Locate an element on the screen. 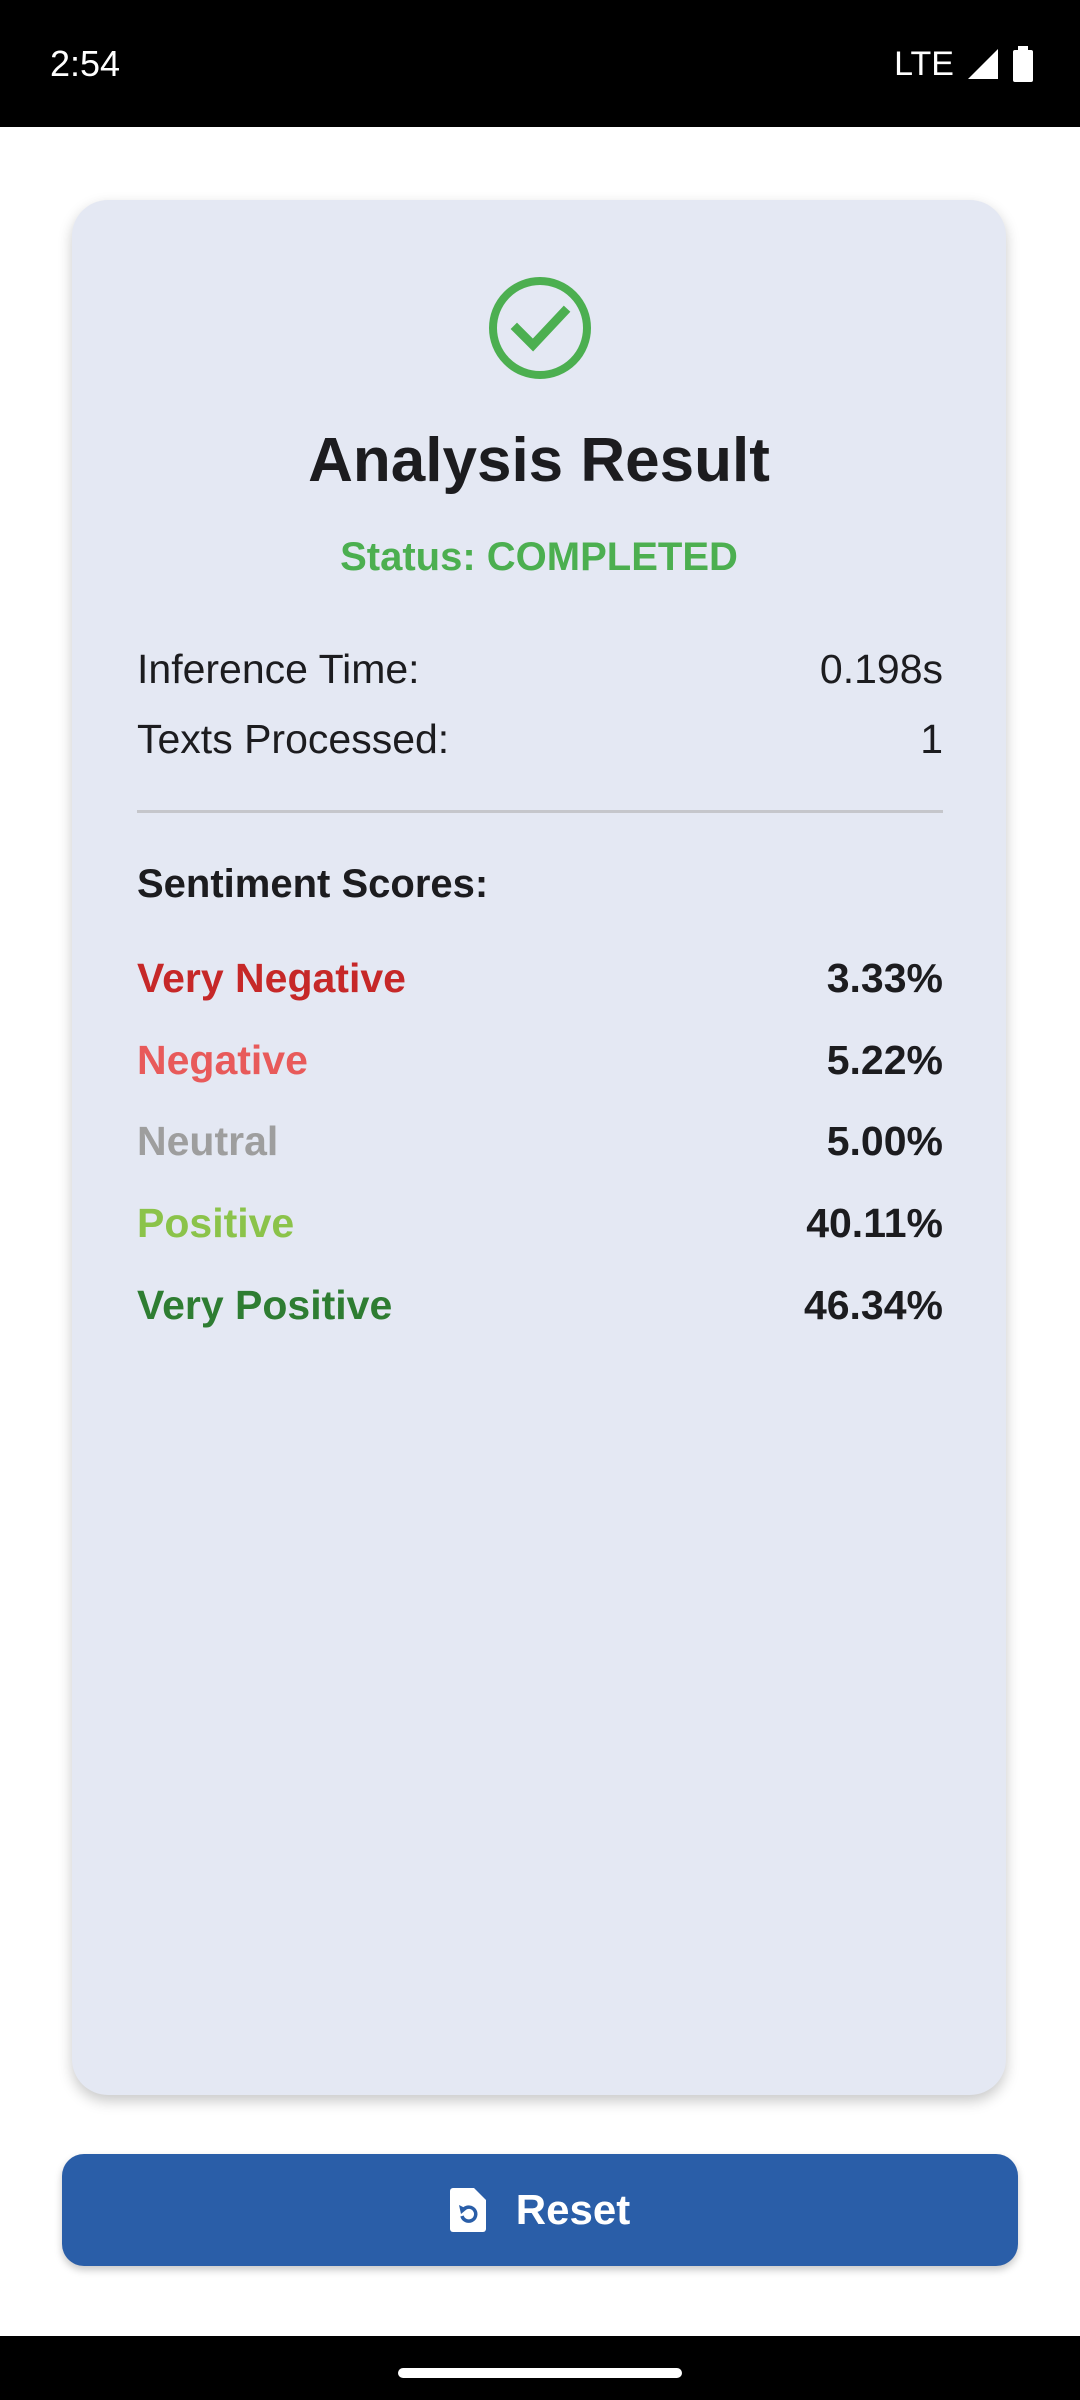  page-title: Analysis Result is located at coordinates (539, 460).